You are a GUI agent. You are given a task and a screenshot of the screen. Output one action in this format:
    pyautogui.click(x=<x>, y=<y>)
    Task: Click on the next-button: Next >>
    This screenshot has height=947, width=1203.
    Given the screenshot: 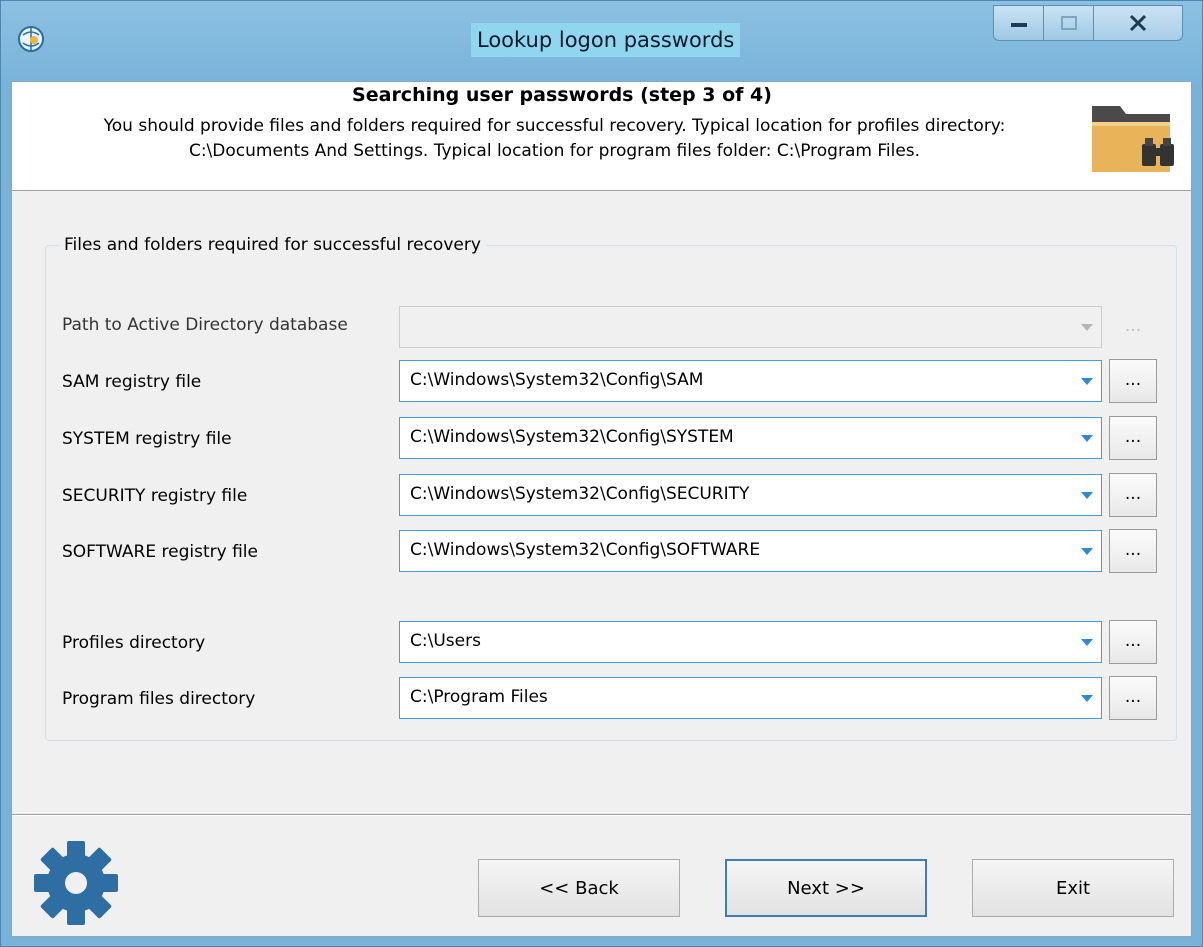 What is the action you would take?
    pyautogui.click(x=826, y=888)
    